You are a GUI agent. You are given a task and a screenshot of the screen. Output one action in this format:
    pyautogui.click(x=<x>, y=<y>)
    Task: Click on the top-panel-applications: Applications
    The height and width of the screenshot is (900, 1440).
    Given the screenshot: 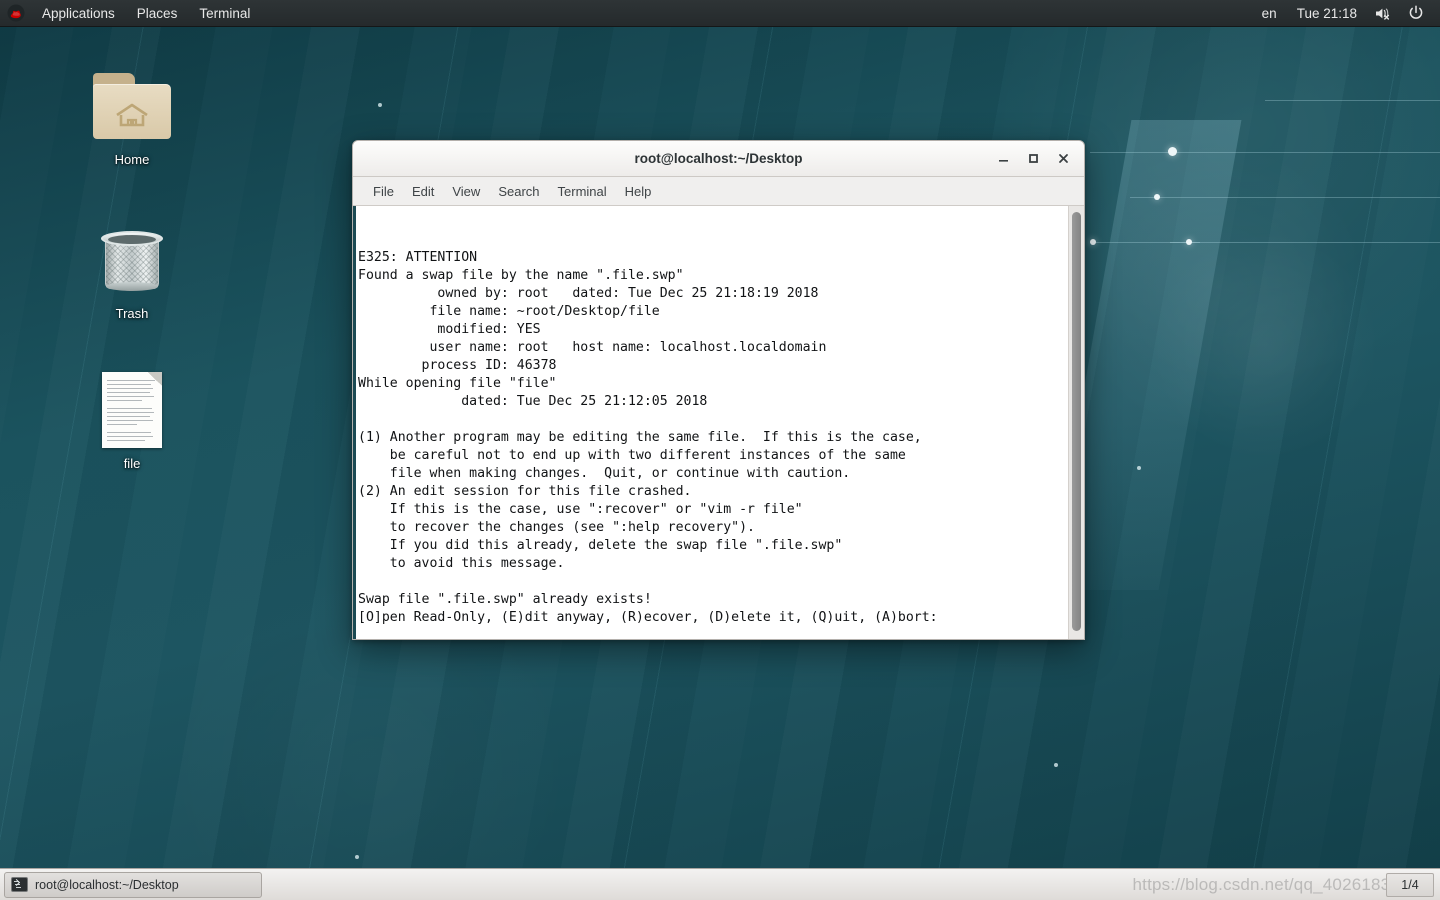 What is the action you would take?
    pyautogui.click(x=78, y=13)
    